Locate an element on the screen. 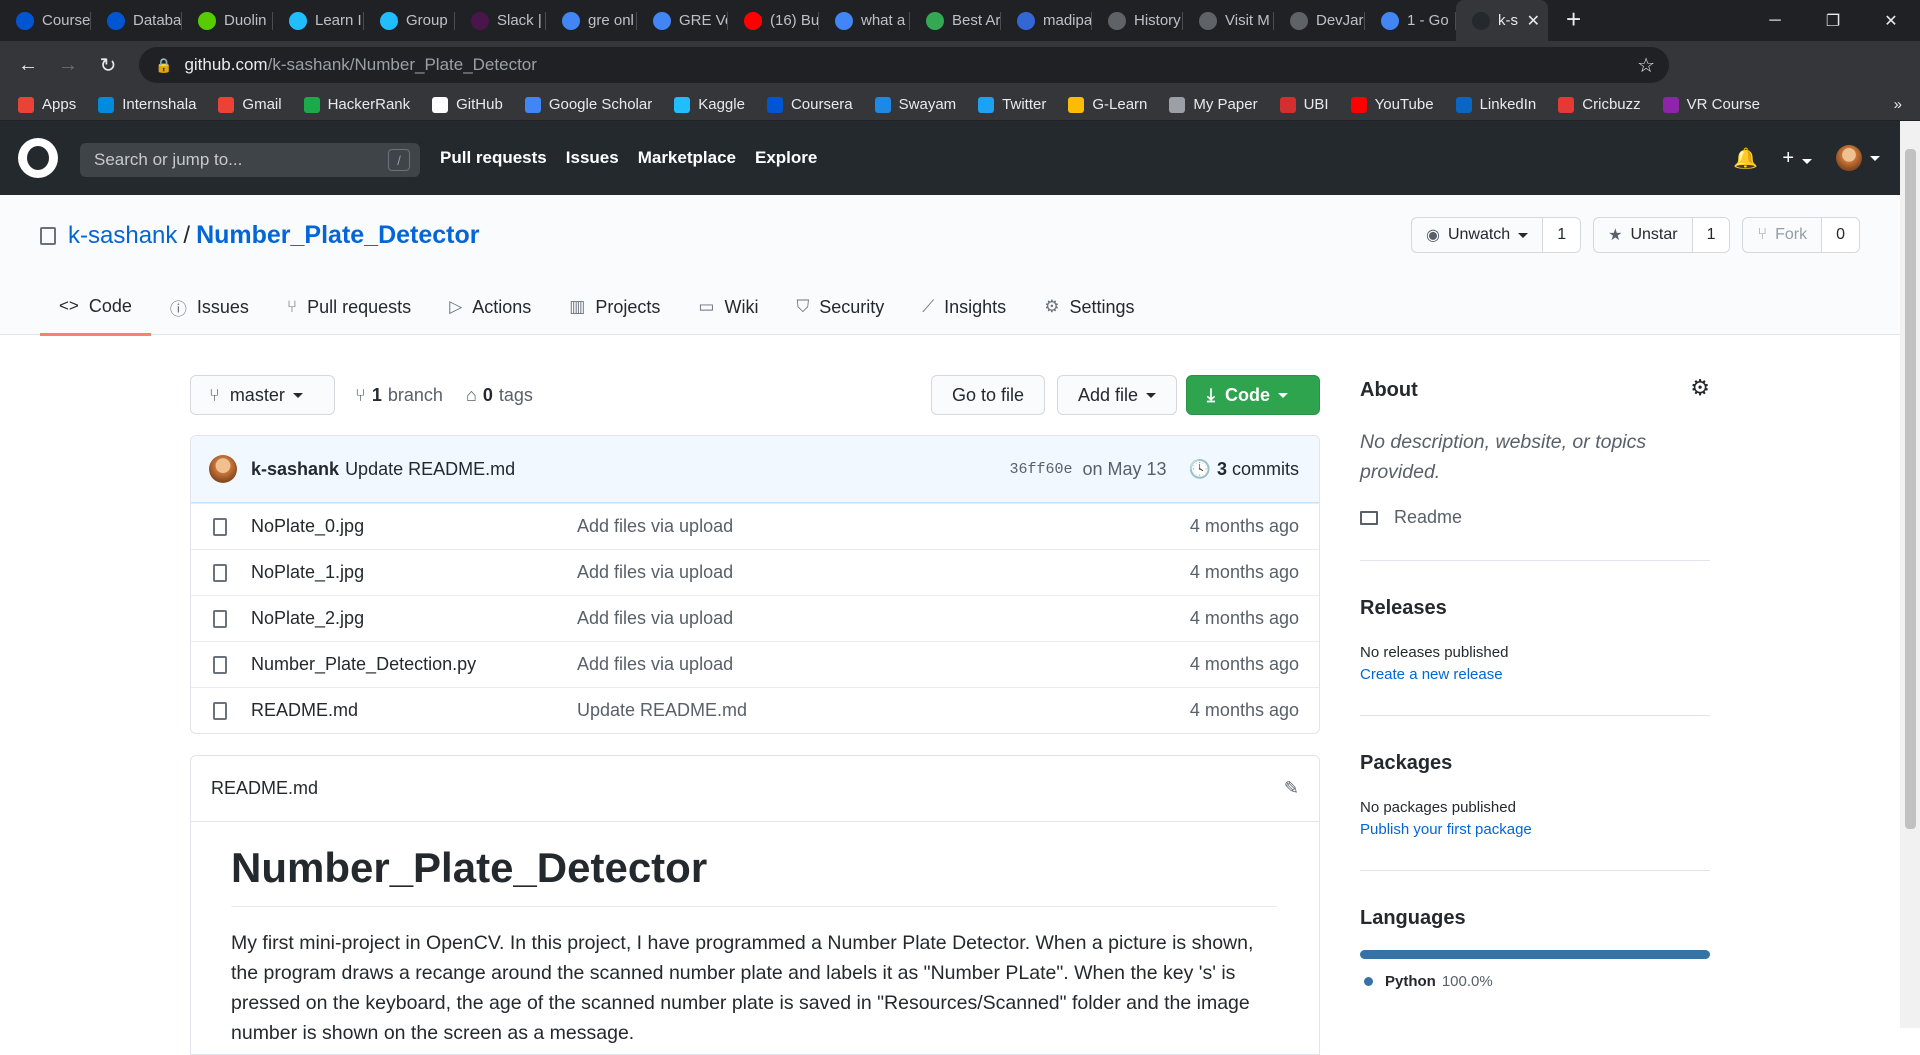  repo-name-link: Number_Plate_Detector is located at coordinates (337, 235).